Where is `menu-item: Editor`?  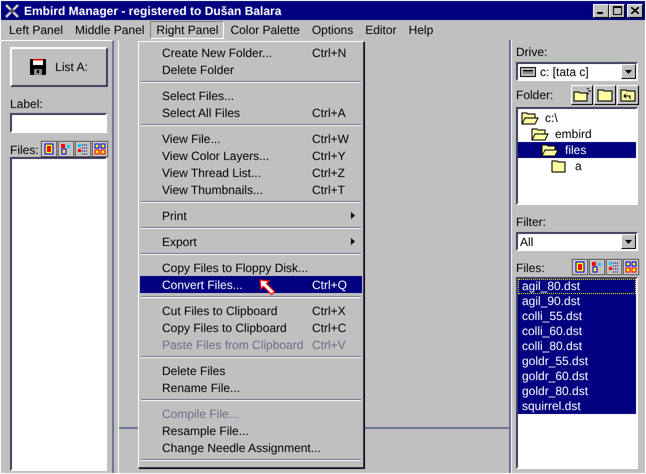
menu-item: Editor is located at coordinates (381, 30).